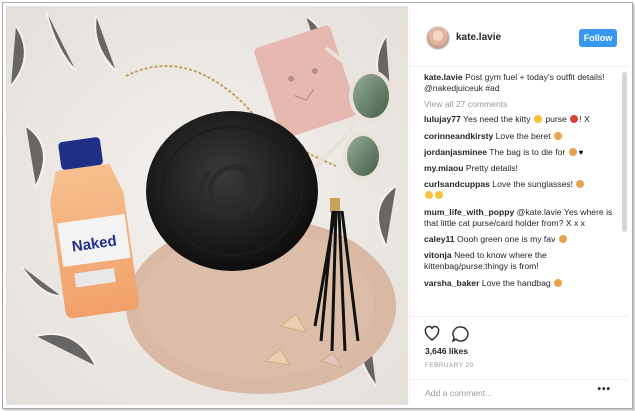 The image size is (635, 411). What do you see at coordinates (581, 152) in the screenshot?
I see `black-heart-icon: ♥` at bounding box center [581, 152].